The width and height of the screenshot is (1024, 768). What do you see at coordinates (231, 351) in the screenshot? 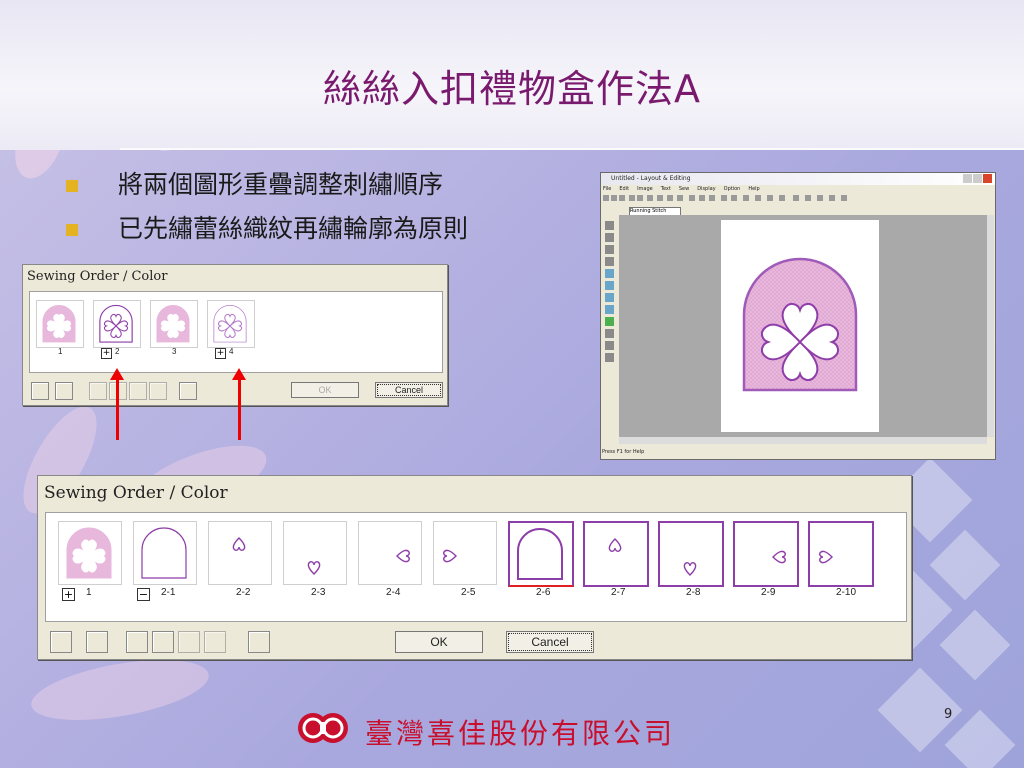
I see `thumbnail-label: 4` at bounding box center [231, 351].